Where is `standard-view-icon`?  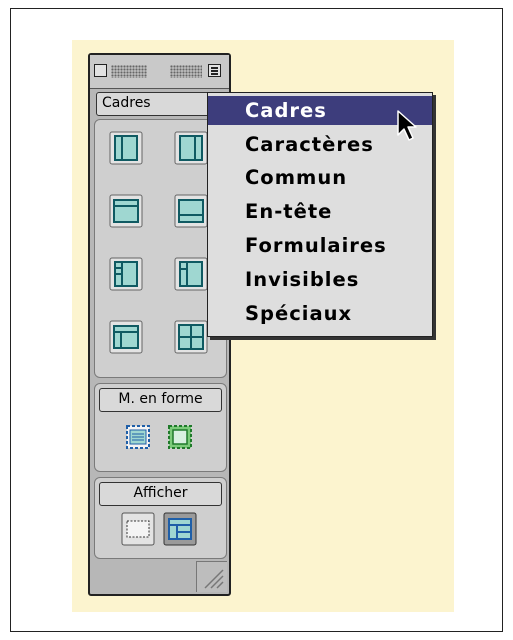
standard-view-icon is located at coordinates (138, 529).